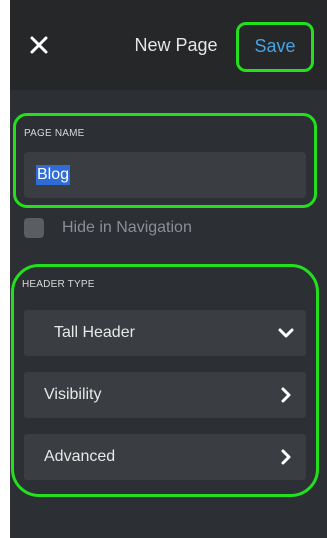 The height and width of the screenshot is (538, 327). I want to click on header-type-select: Tall Header, so click(165, 333).